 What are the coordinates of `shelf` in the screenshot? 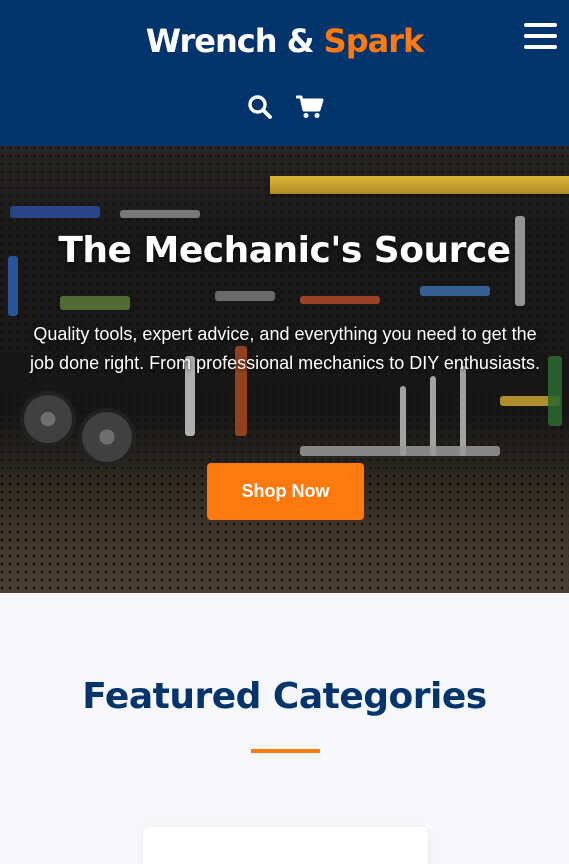 It's located at (419, 185).